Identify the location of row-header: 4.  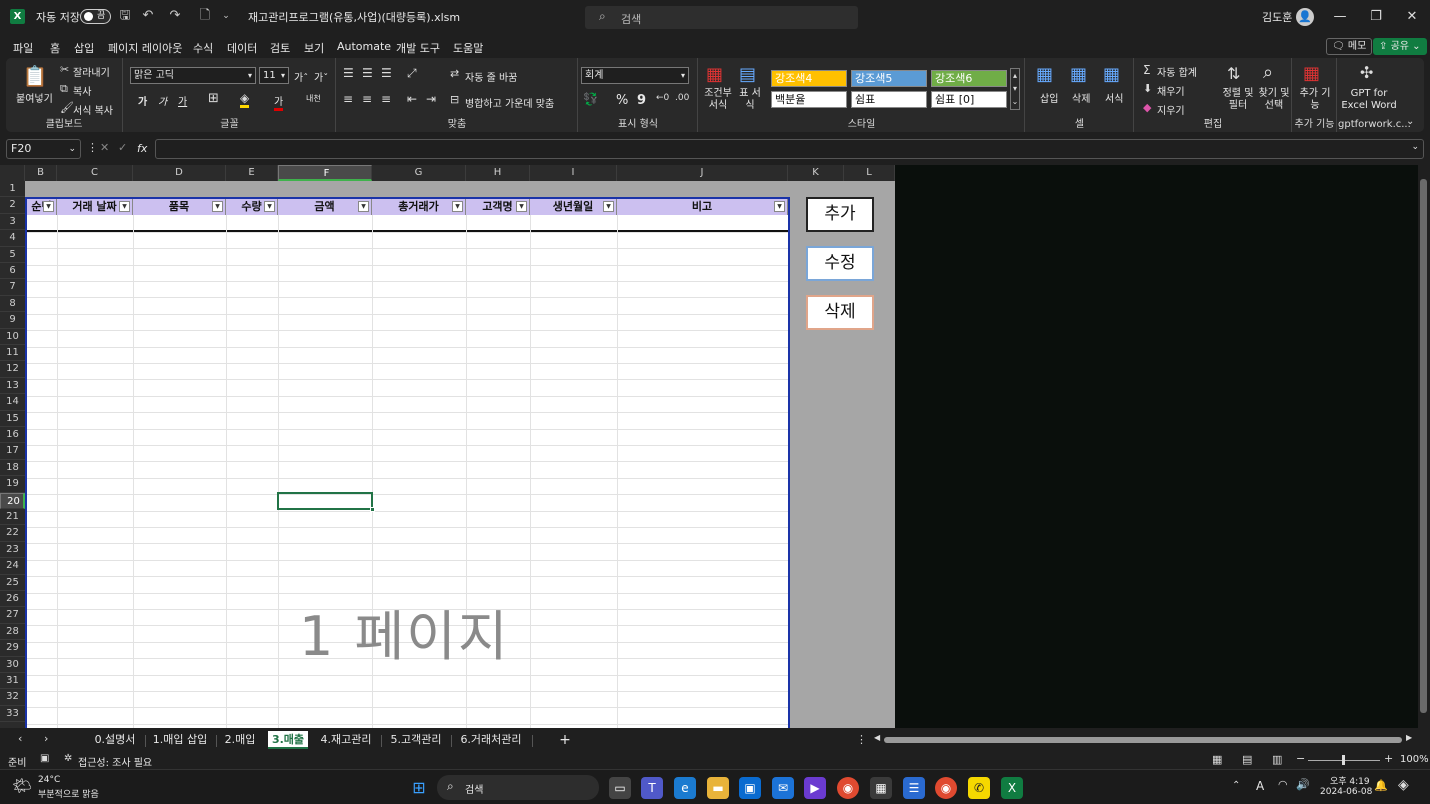
(12, 238).